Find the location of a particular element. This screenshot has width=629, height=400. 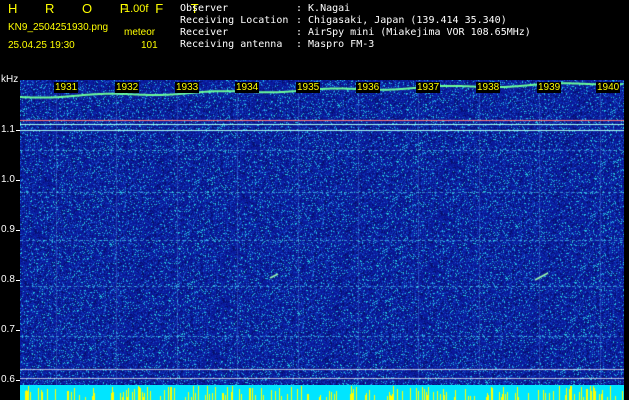

hour-label: 1938 is located at coordinates (488, 87).